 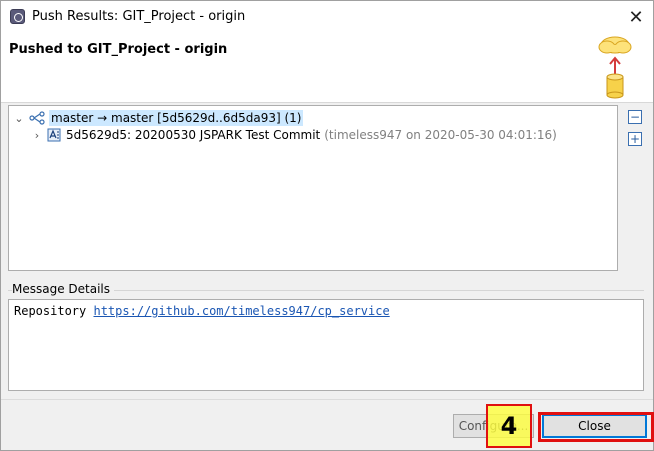 What do you see at coordinates (440, 135) in the screenshot?
I see `commit-meta: (timeless947 on 2020-05-30 04:01:16)` at bounding box center [440, 135].